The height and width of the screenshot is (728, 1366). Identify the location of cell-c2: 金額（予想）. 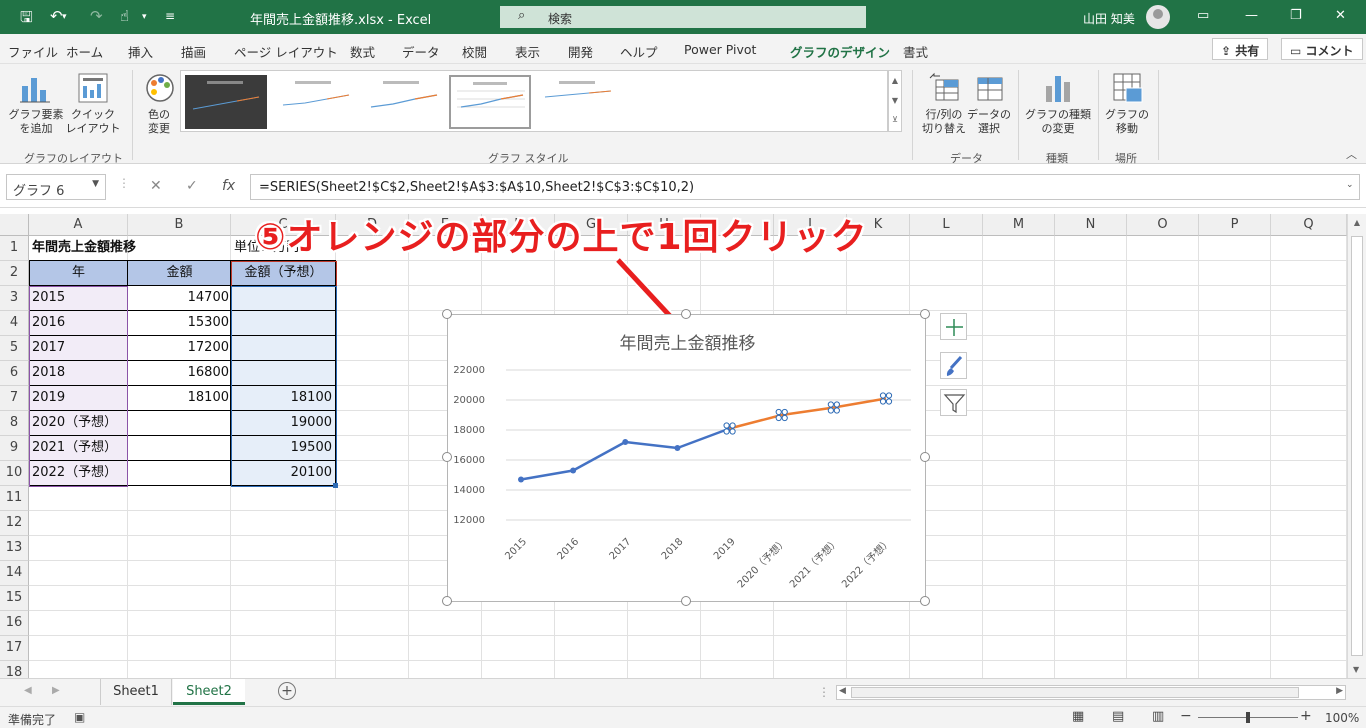
(283, 273).